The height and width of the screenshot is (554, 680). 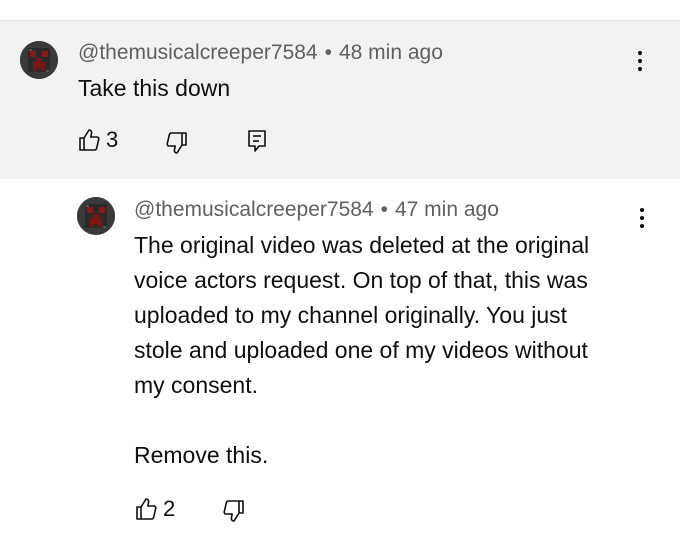 I want to click on reply-timestamp: 47 min ago, so click(x=447, y=209).